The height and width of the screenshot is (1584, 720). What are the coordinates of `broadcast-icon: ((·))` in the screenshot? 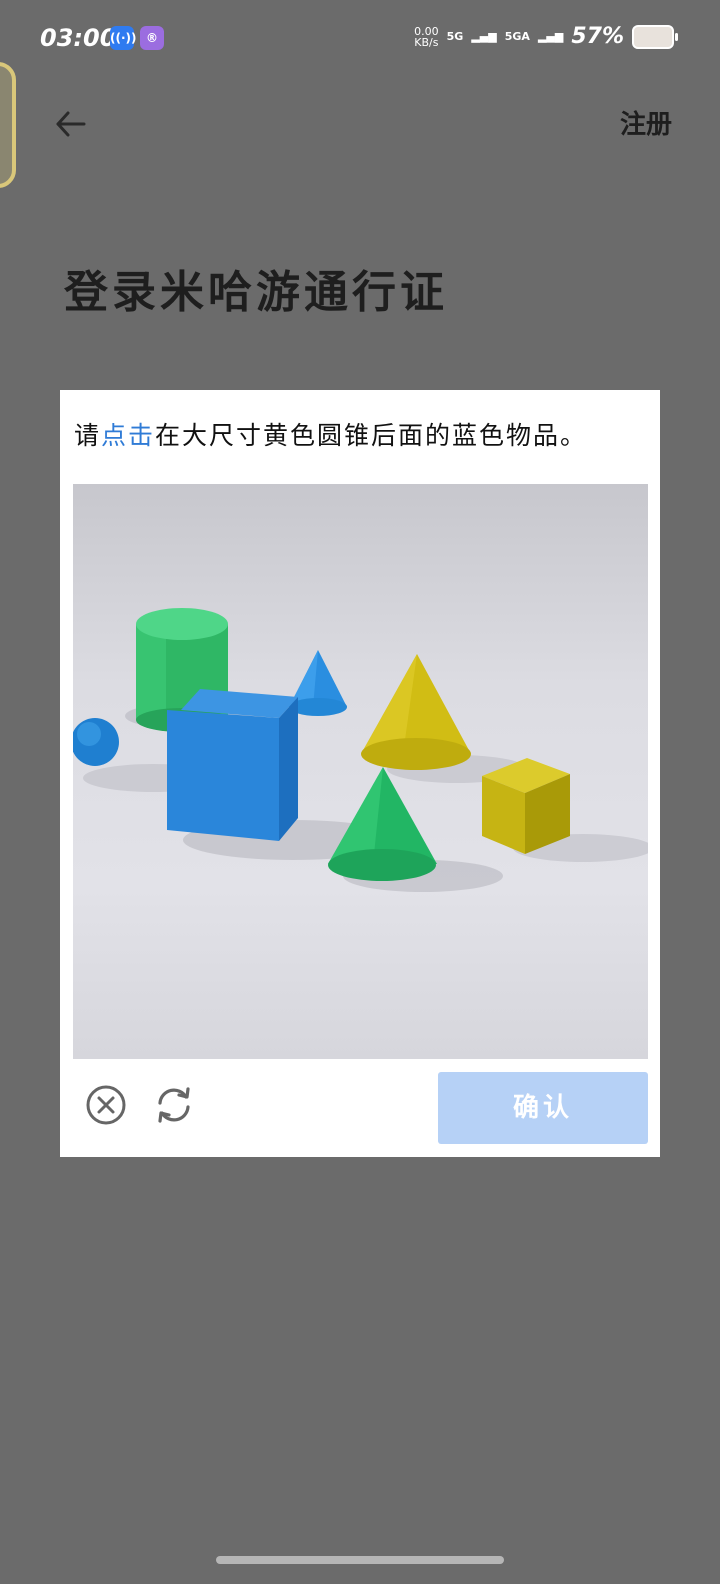 It's located at (123, 38).